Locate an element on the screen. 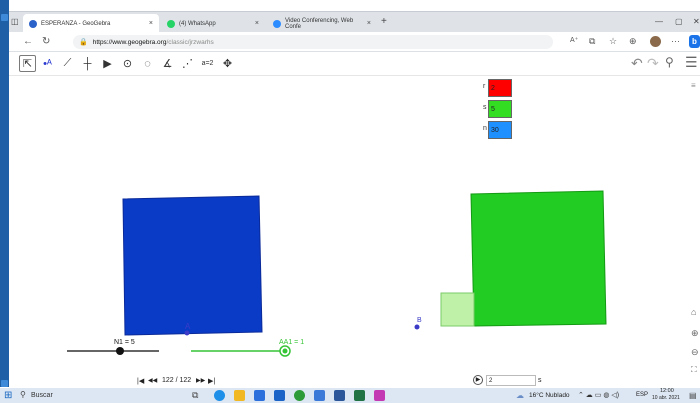 This screenshot has height=403, width=700. windows-start-icon: ⊞ is located at coordinates (8, 395).